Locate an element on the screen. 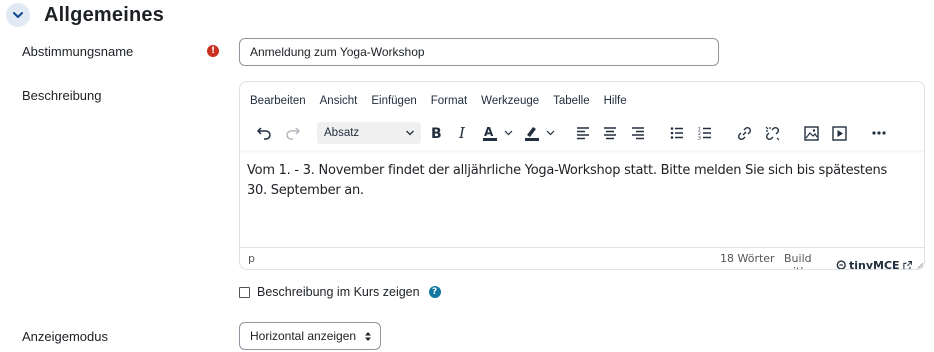 This screenshot has width=934, height=352. image-icon is located at coordinates (811, 133).